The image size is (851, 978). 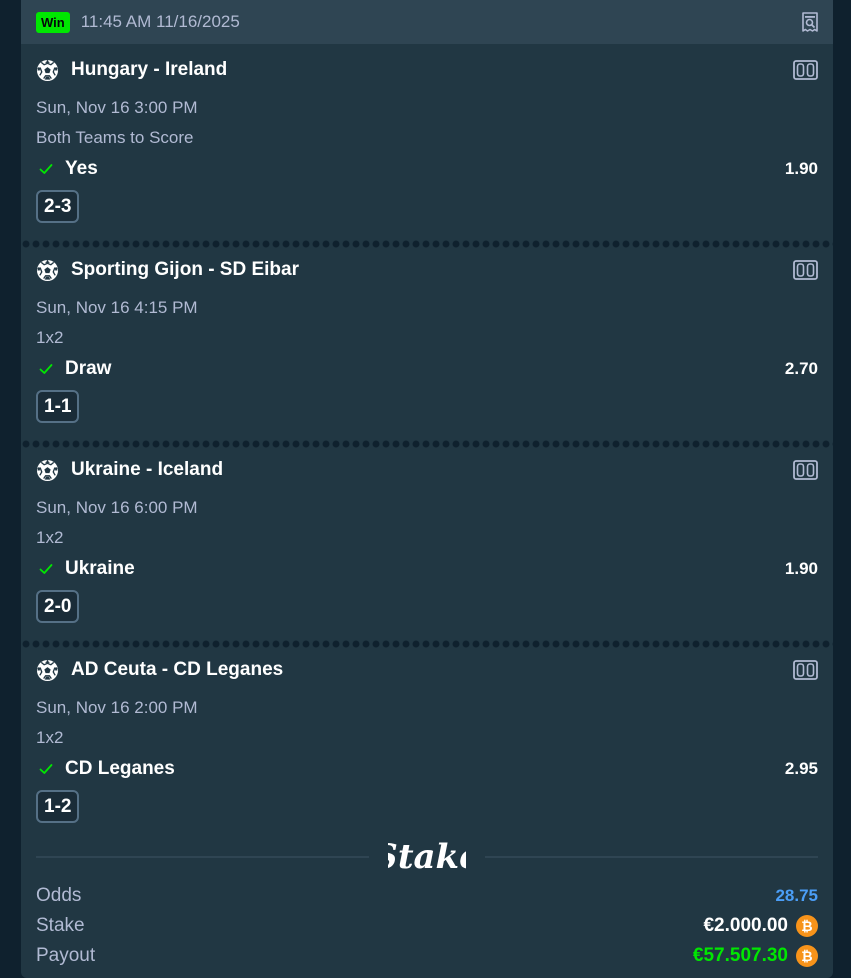 I want to click on selection-odds: 2.95, so click(x=801, y=768).